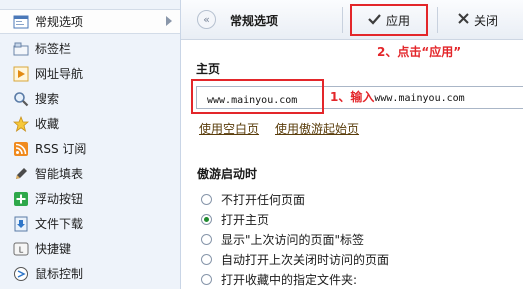 This screenshot has width=523, height=289. I want to click on plus-button-icon, so click(21, 199).